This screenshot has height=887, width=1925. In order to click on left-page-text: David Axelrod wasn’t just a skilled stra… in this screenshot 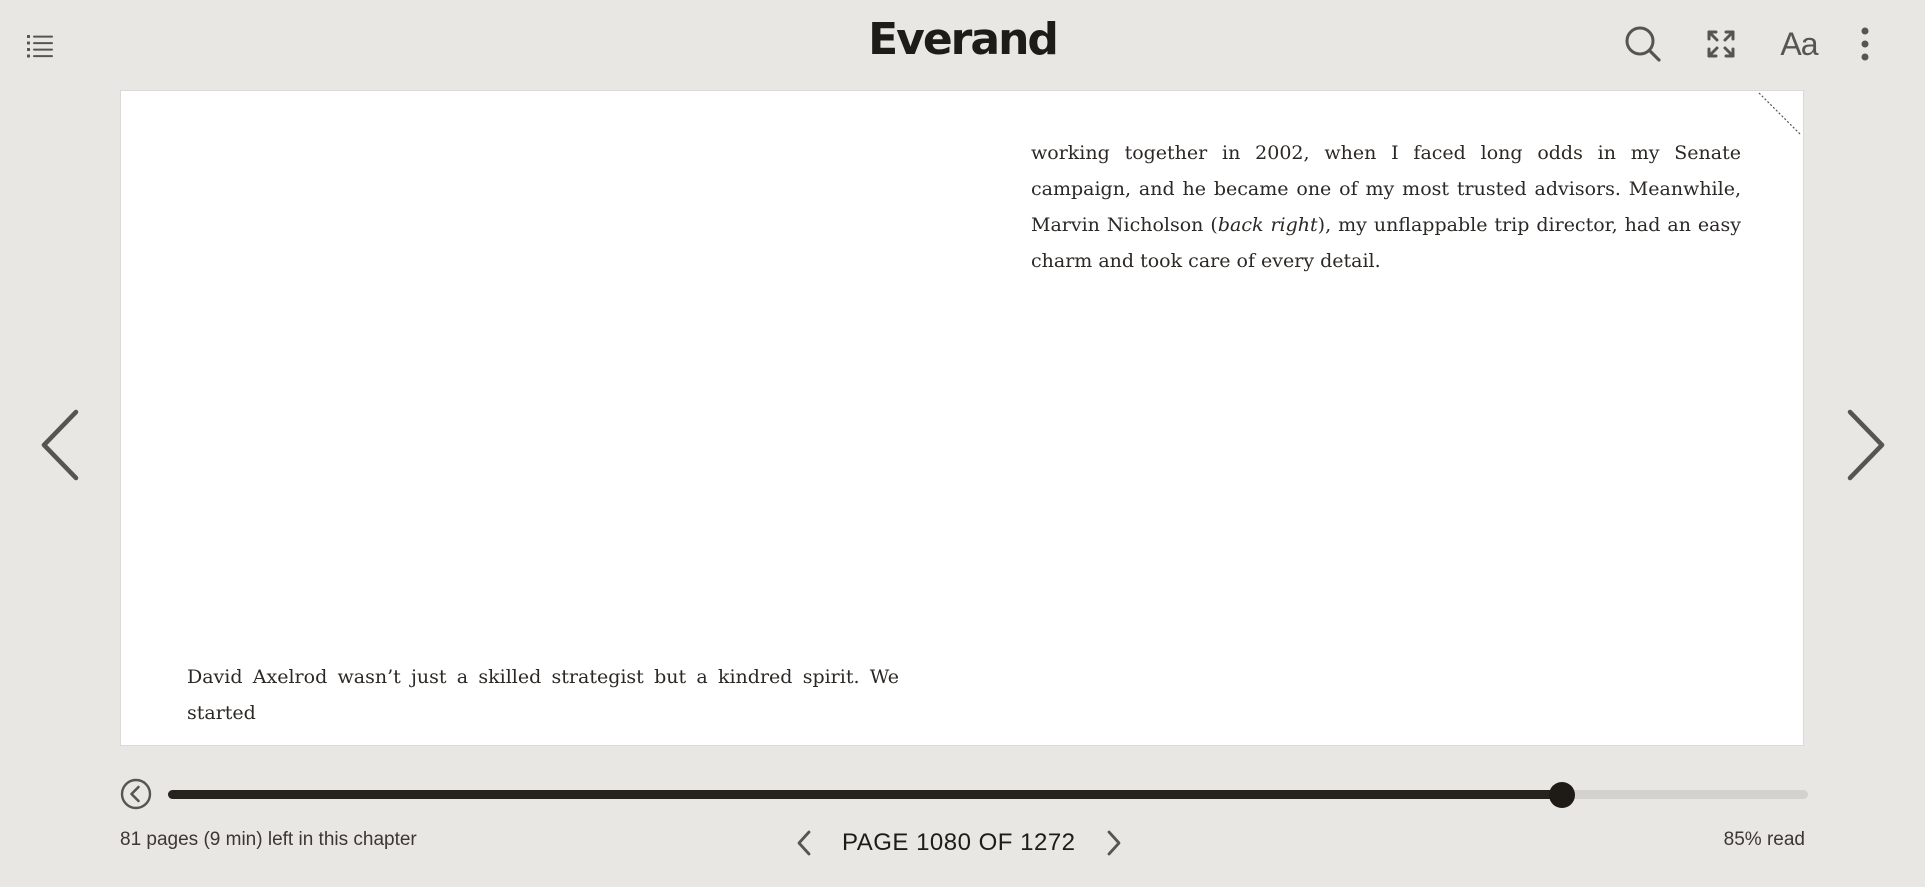, I will do `click(543, 695)`.